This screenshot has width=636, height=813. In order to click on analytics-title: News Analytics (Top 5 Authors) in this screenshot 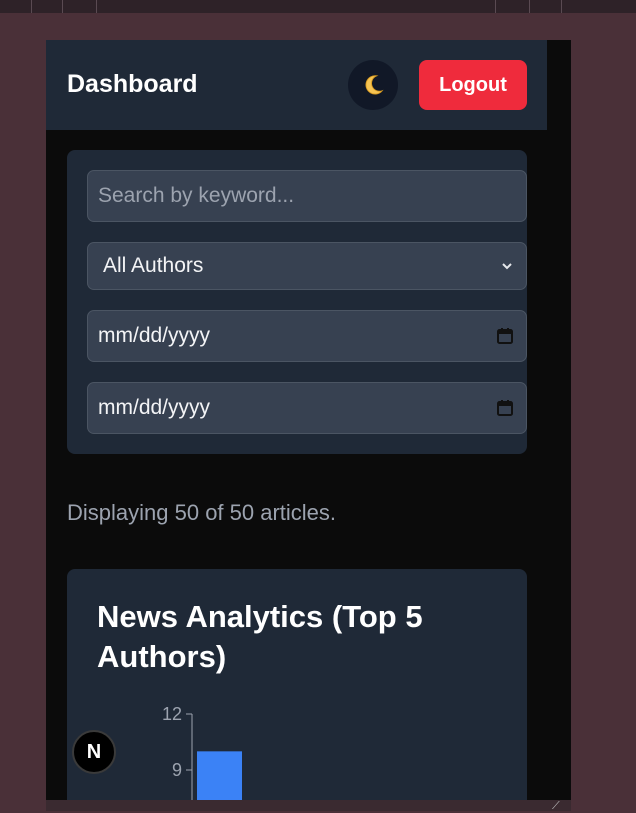, I will do `click(260, 636)`.